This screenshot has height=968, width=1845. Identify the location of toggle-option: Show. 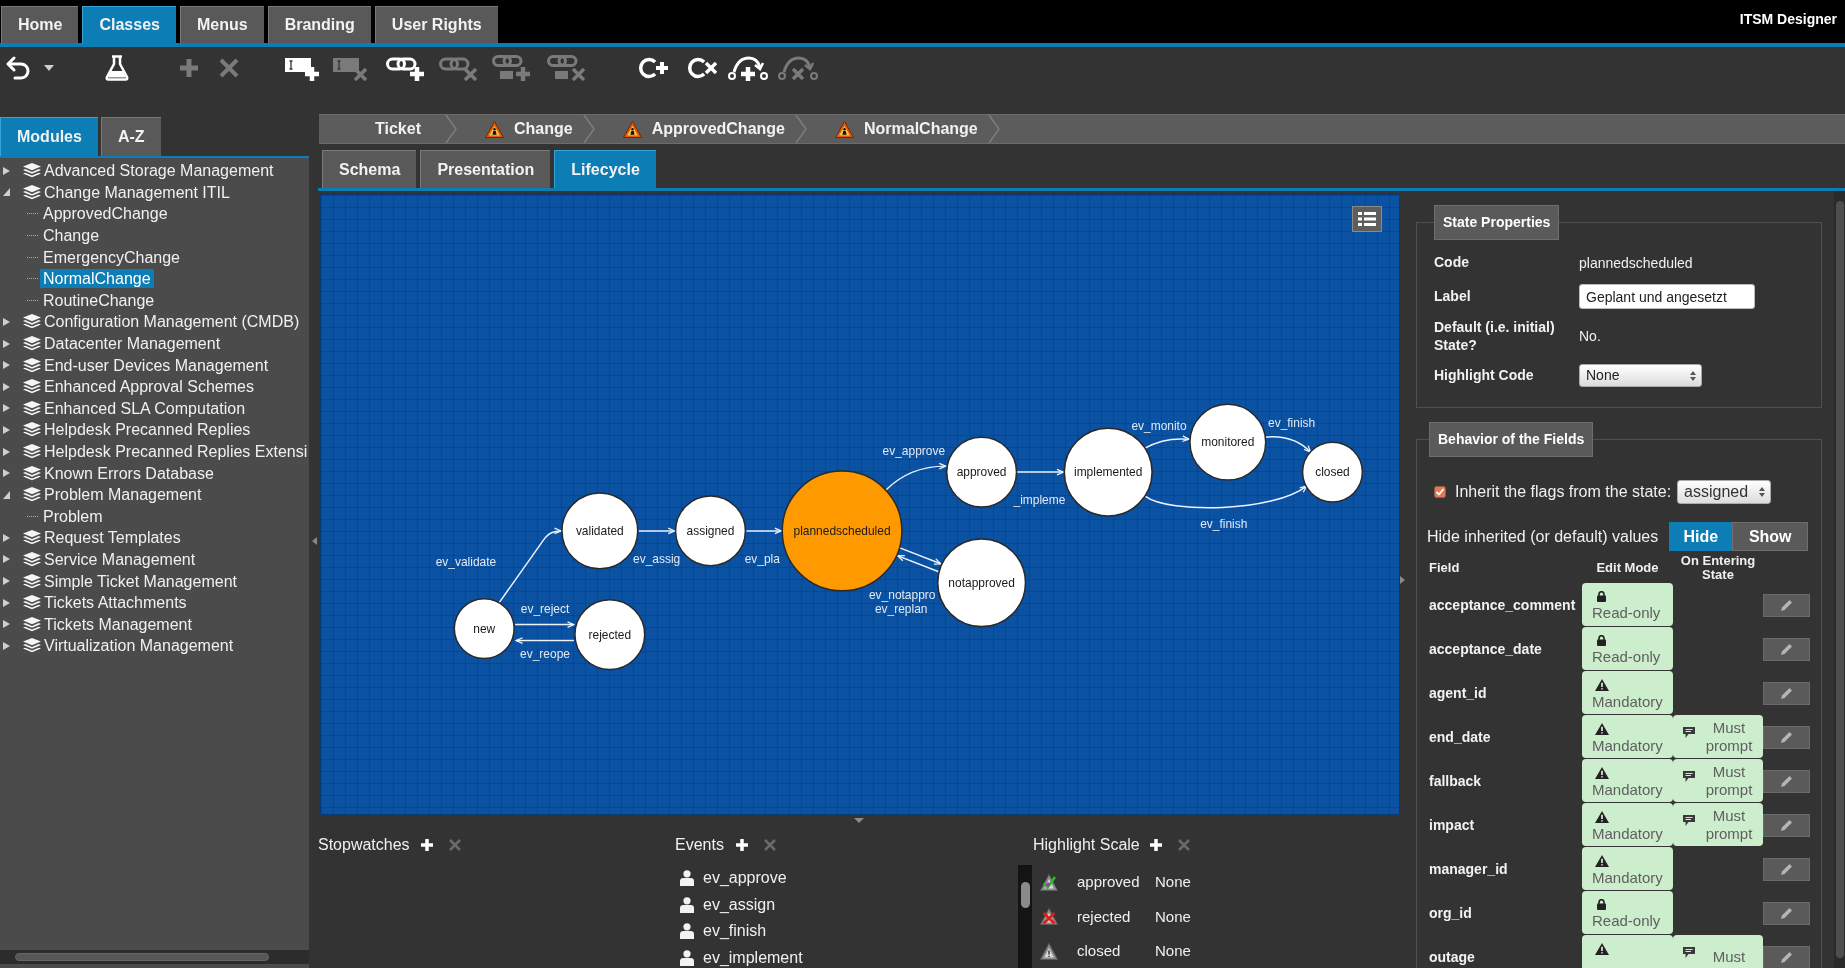
(1770, 536).